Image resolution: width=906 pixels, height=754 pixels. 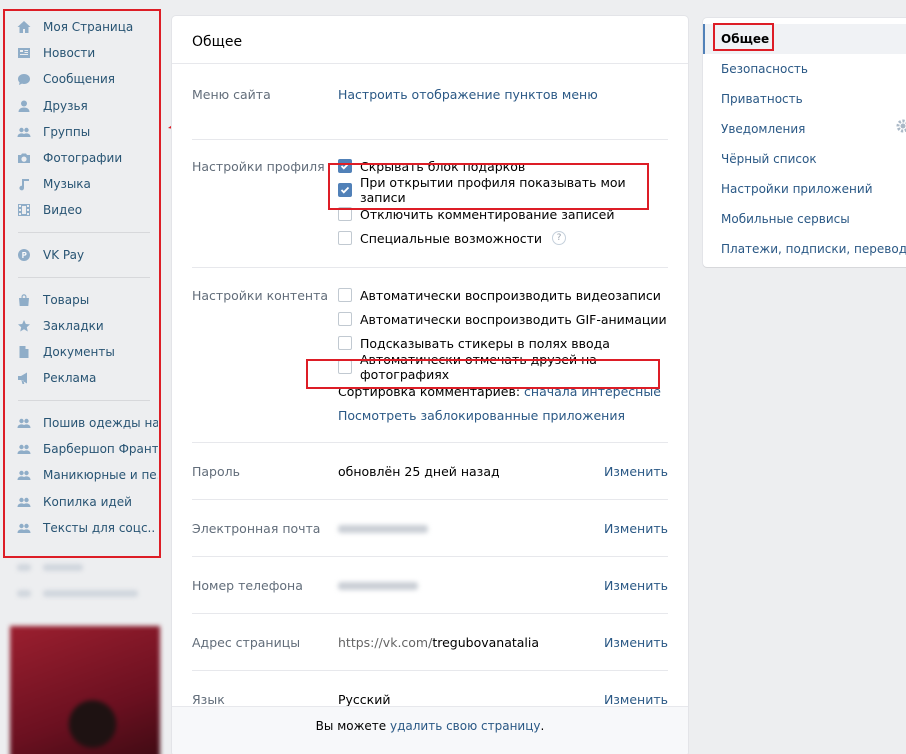 What do you see at coordinates (430, 528) in the screenshot?
I see `email-row: Электронная почта Изменить` at bounding box center [430, 528].